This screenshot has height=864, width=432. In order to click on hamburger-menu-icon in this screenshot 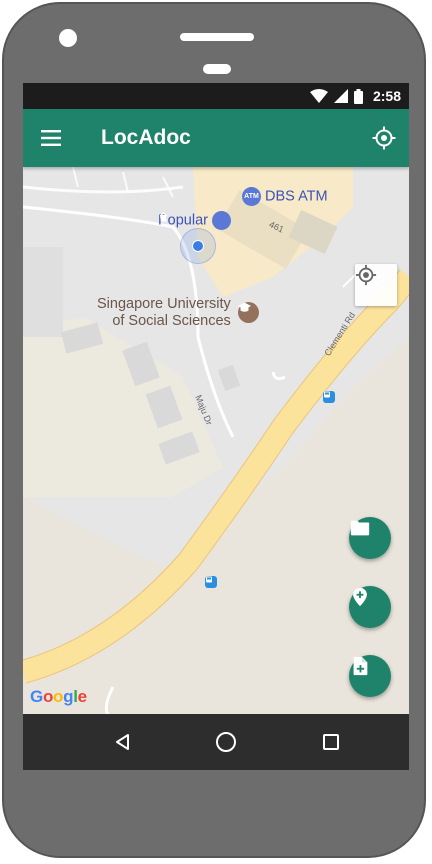, I will do `click(51, 138)`.